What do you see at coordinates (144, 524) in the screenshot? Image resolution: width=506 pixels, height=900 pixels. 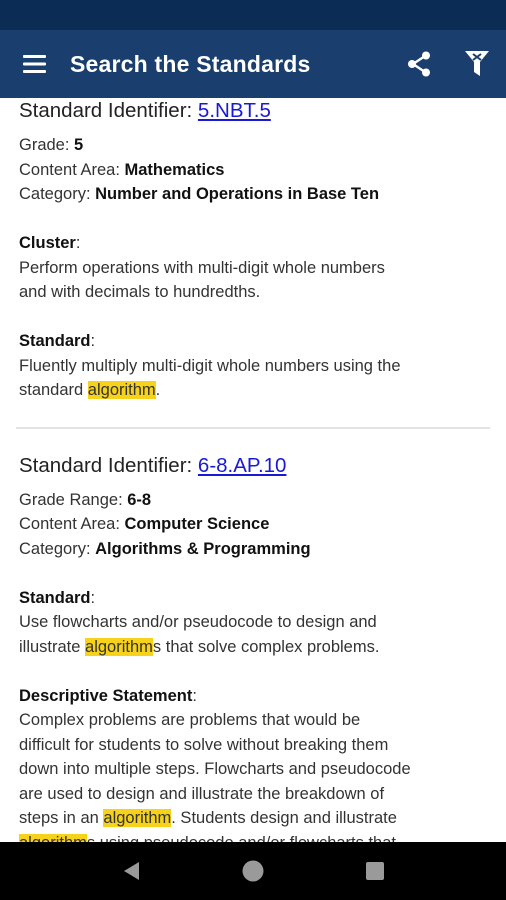 I see `content-area-line: Content Area: Computer Science` at bounding box center [144, 524].